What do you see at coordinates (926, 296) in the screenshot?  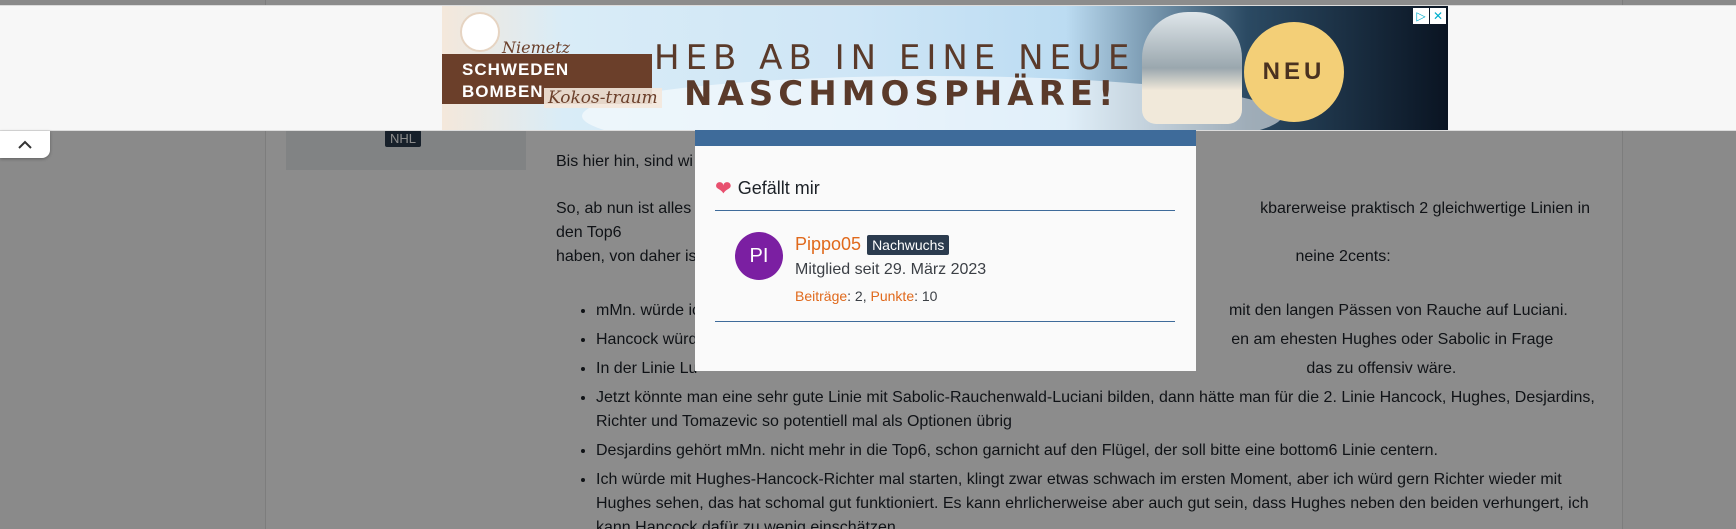 I see `points-value: : 10` at bounding box center [926, 296].